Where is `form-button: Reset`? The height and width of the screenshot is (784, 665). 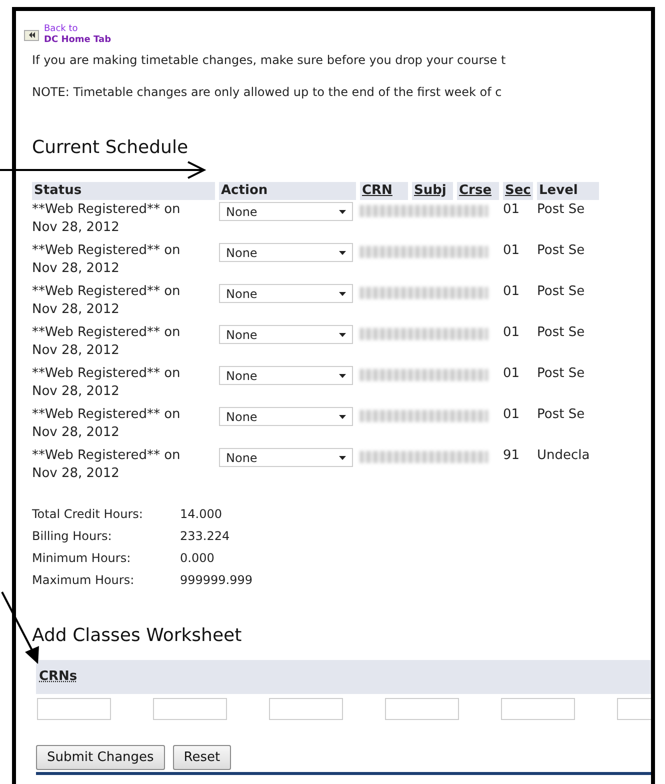
form-button: Reset is located at coordinates (202, 757).